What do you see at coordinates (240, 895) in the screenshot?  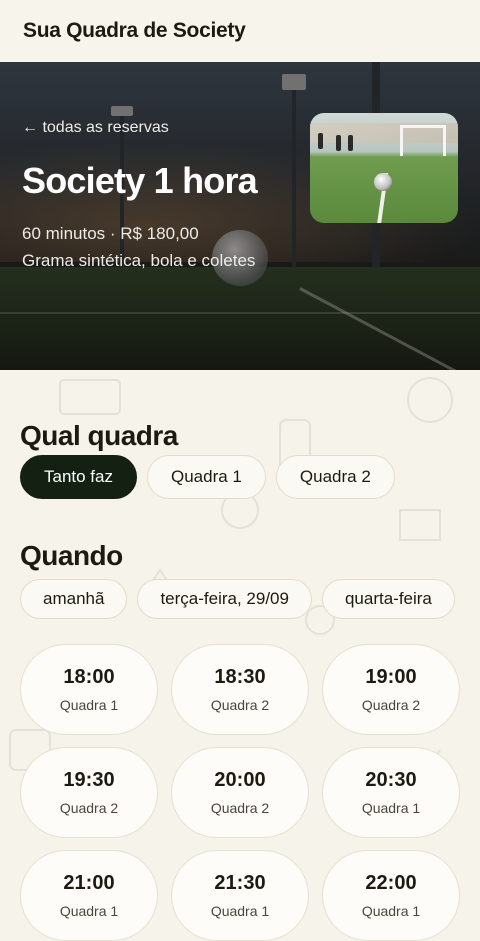 I see `time-slot: 21:30 Quadra 1` at bounding box center [240, 895].